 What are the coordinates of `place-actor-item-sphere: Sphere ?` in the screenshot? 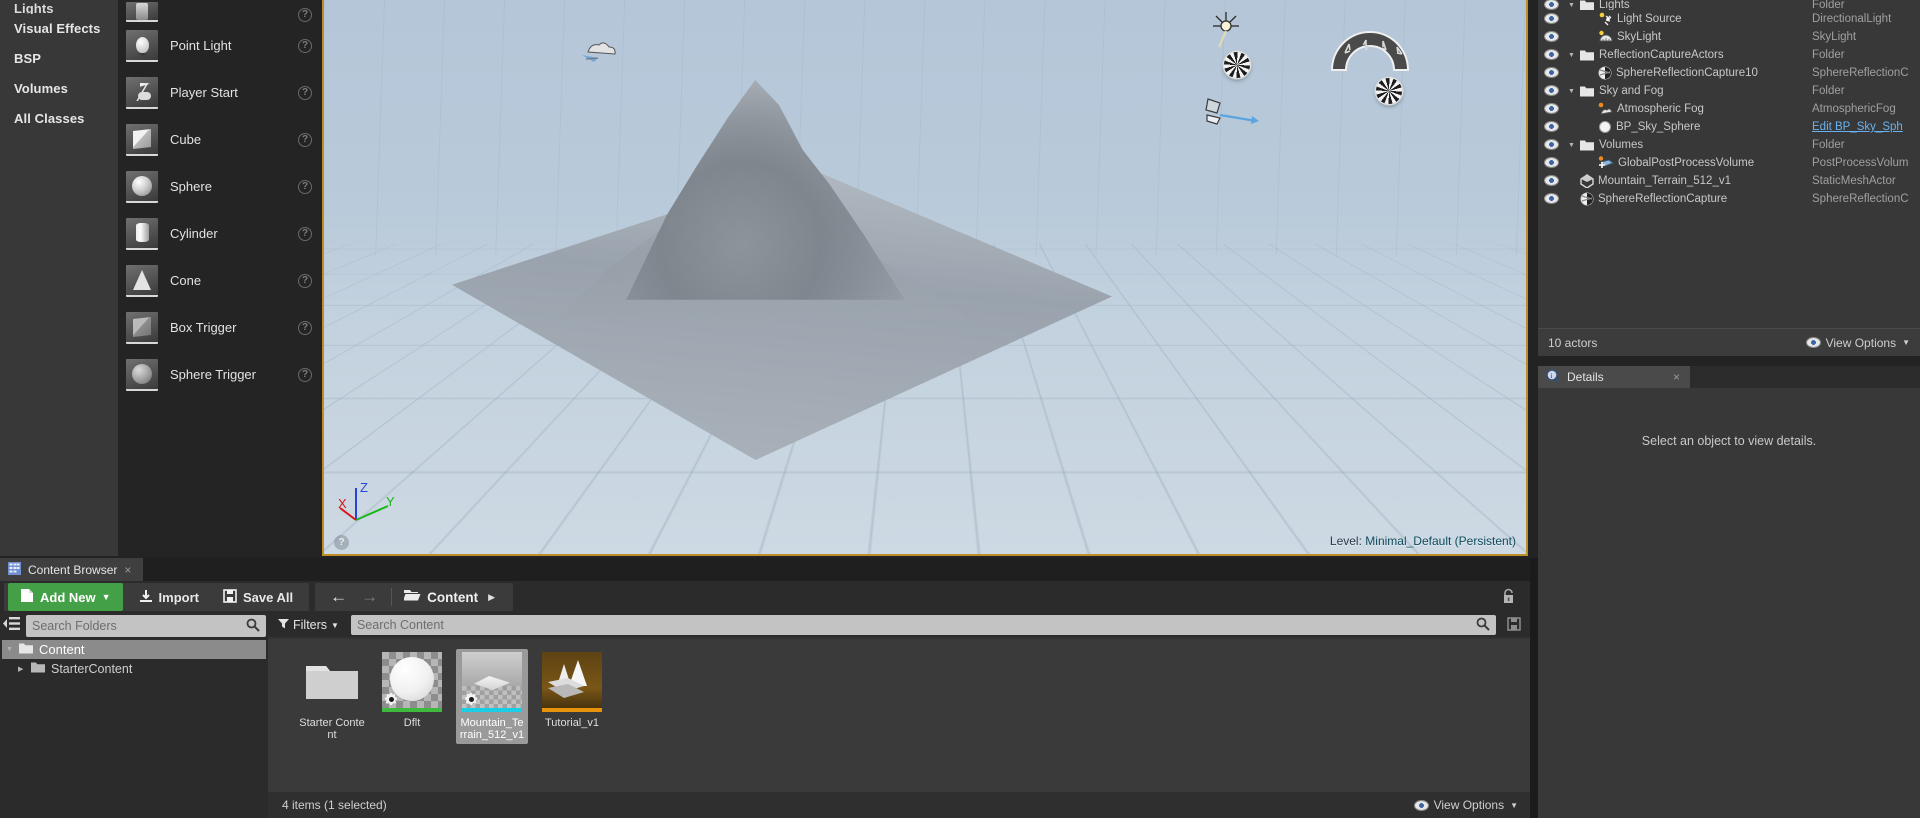 It's located at (219, 186).